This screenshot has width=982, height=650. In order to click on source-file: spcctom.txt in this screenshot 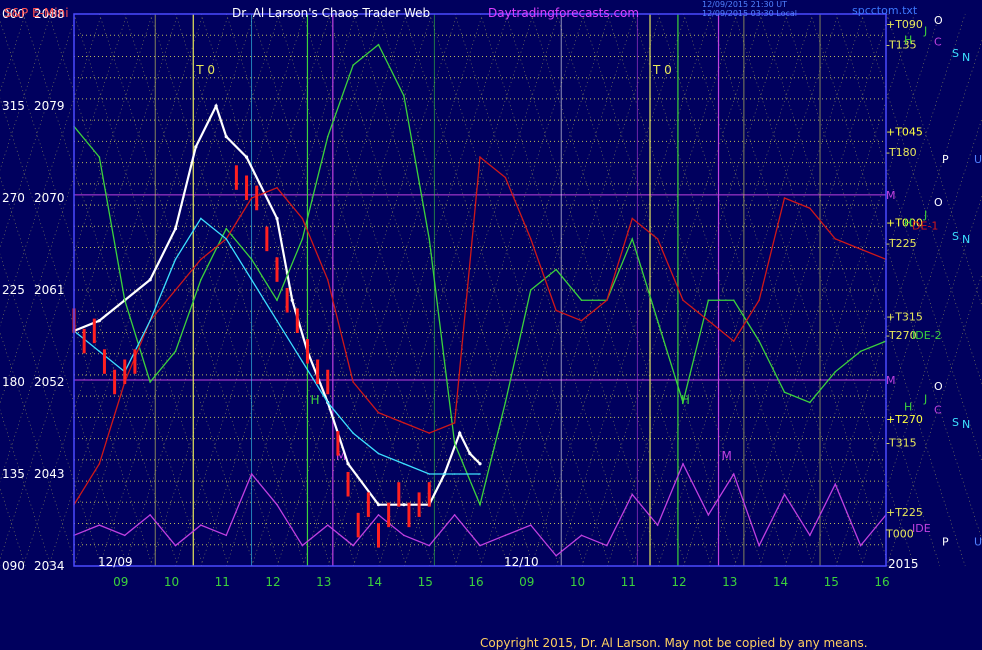, I will do `click(885, 10)`.